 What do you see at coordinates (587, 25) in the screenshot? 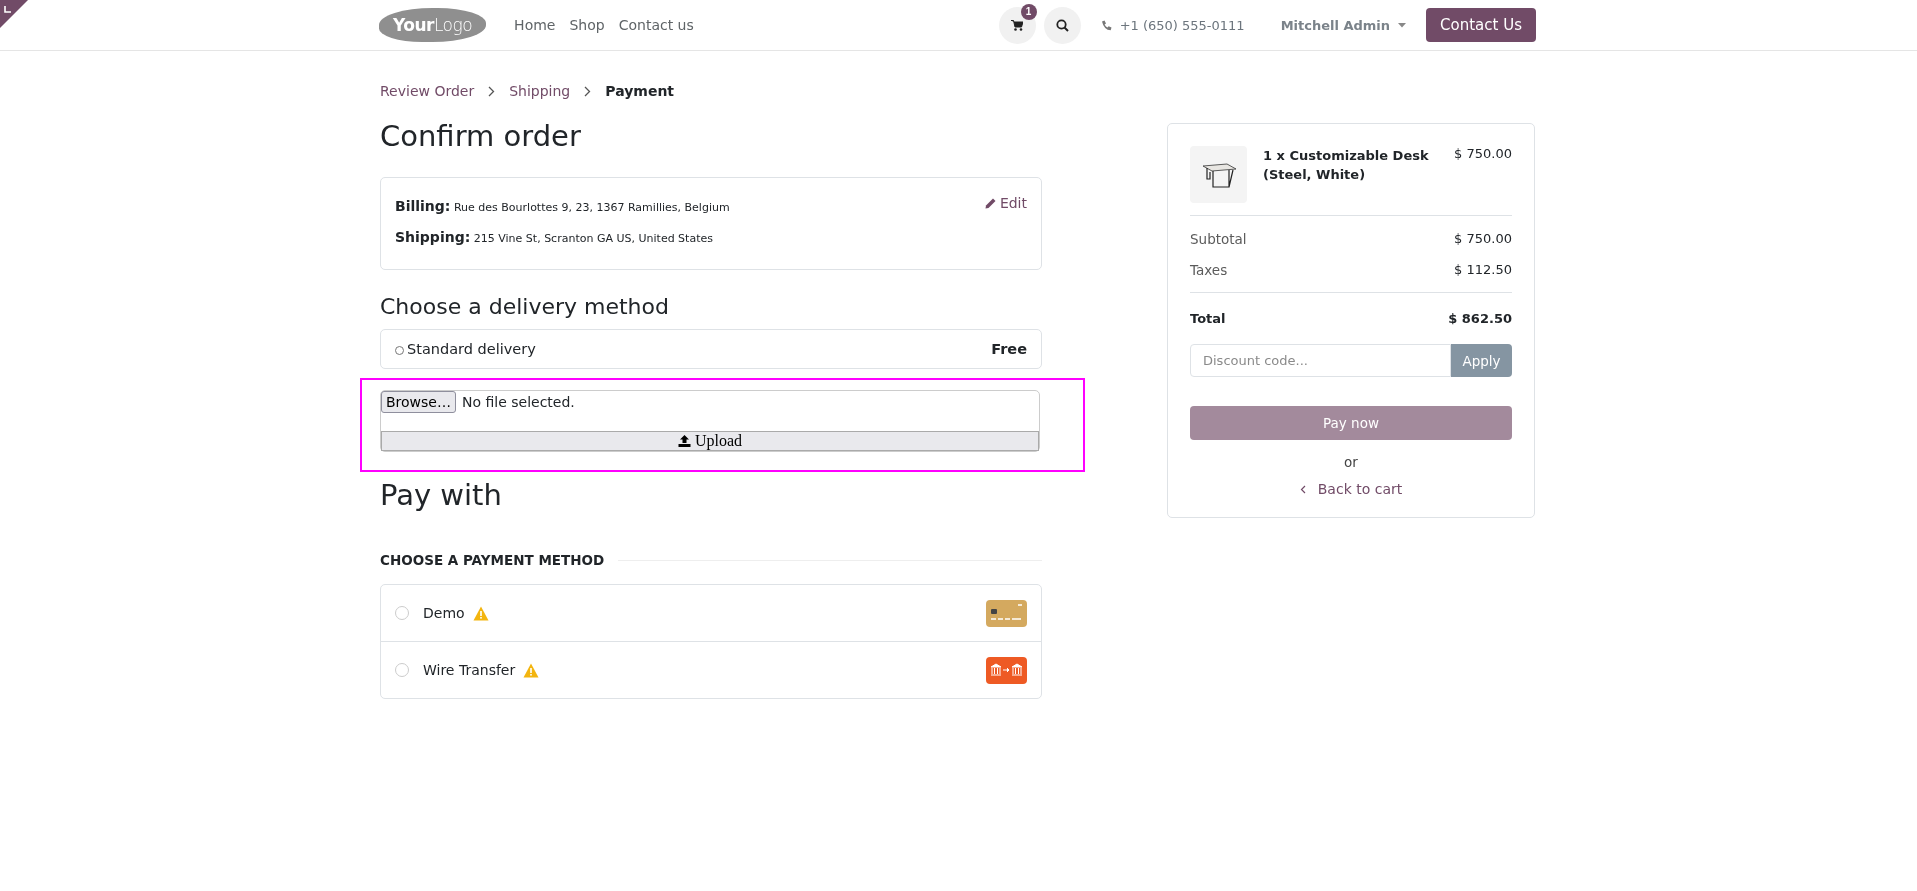
I see `nav-link: Shop` at bounding box center [587, 25].